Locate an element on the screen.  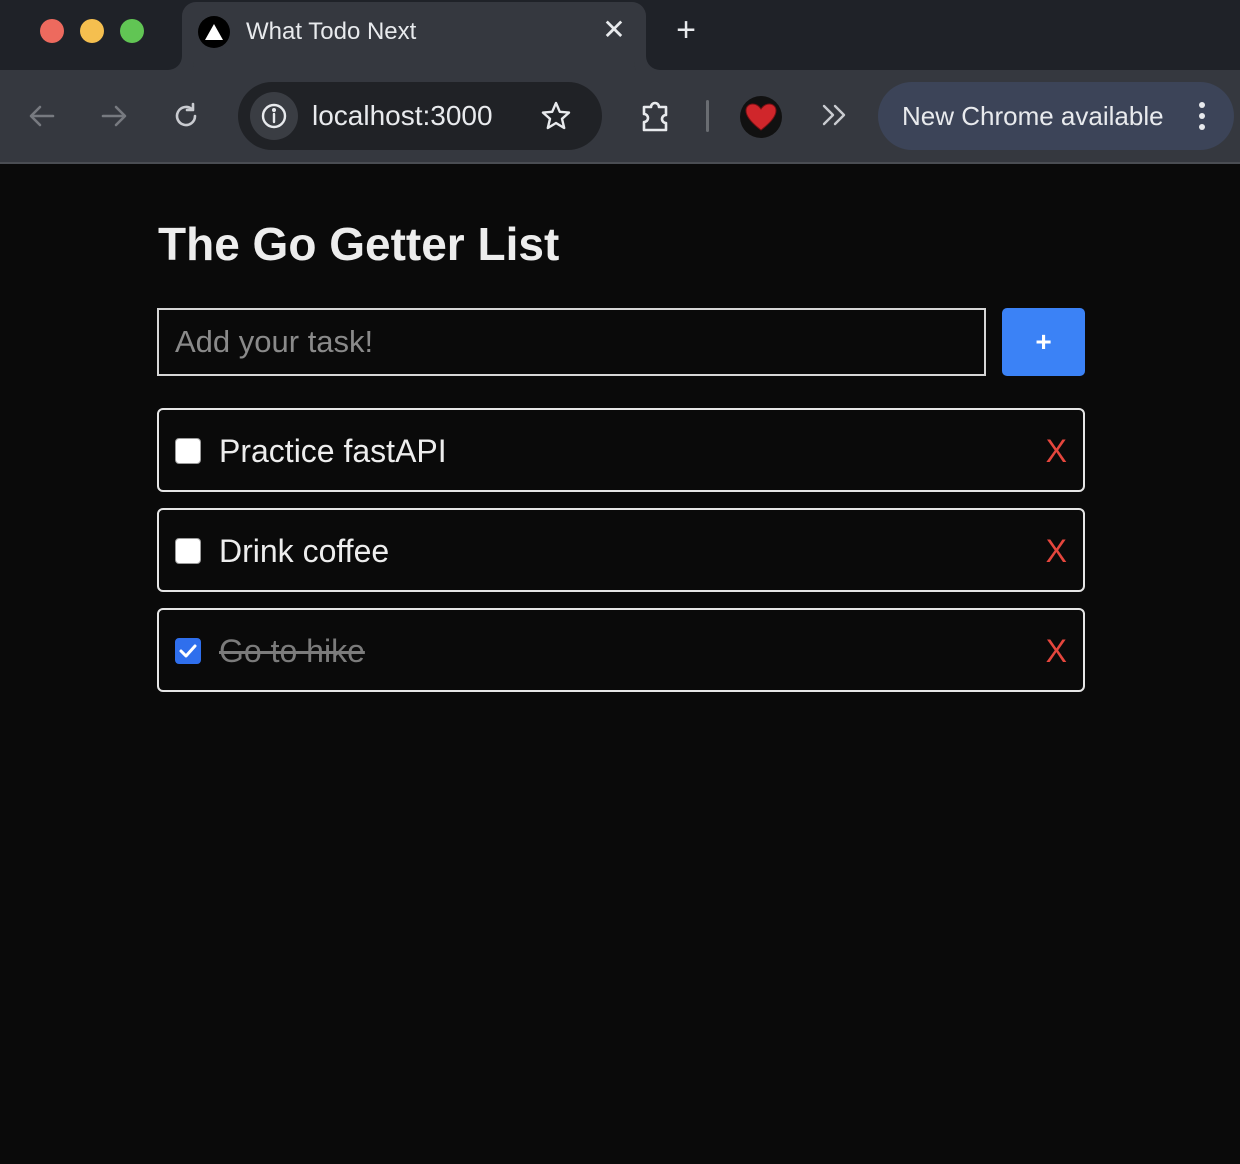
toolbar-divider is located at coordinates (707, 116).